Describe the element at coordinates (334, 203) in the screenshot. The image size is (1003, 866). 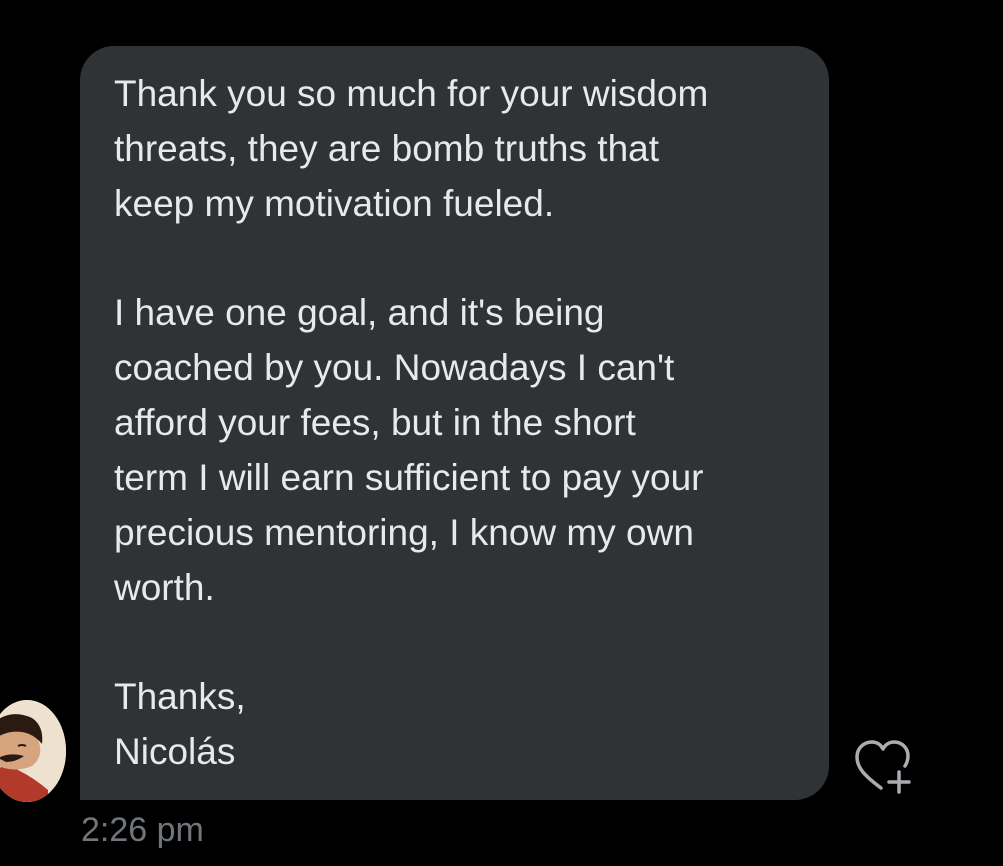
I see `message-line: keep my motivation fueled.` at that location.